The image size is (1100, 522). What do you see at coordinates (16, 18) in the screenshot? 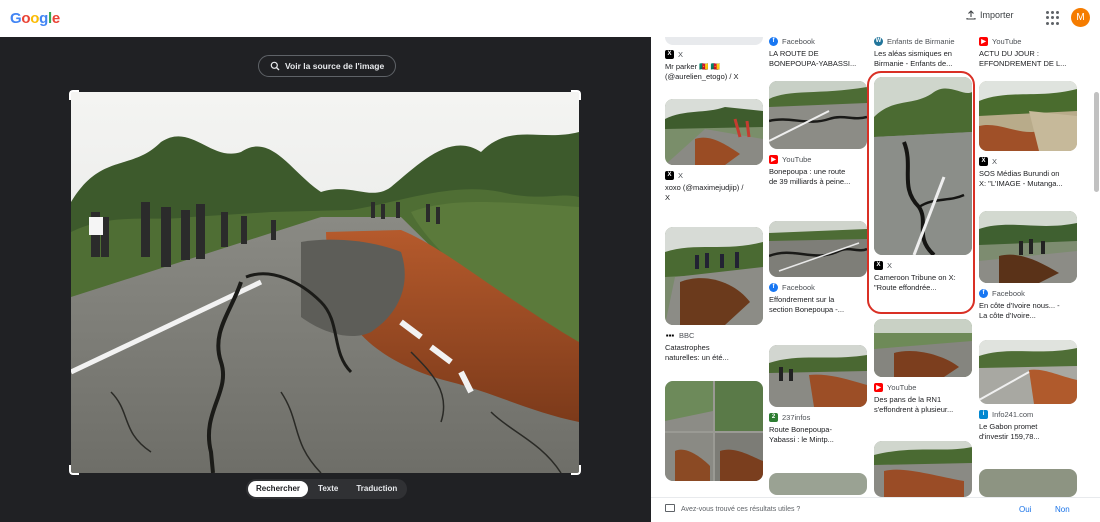
I see `logo-letter: G` at bounding box center [16, 18].